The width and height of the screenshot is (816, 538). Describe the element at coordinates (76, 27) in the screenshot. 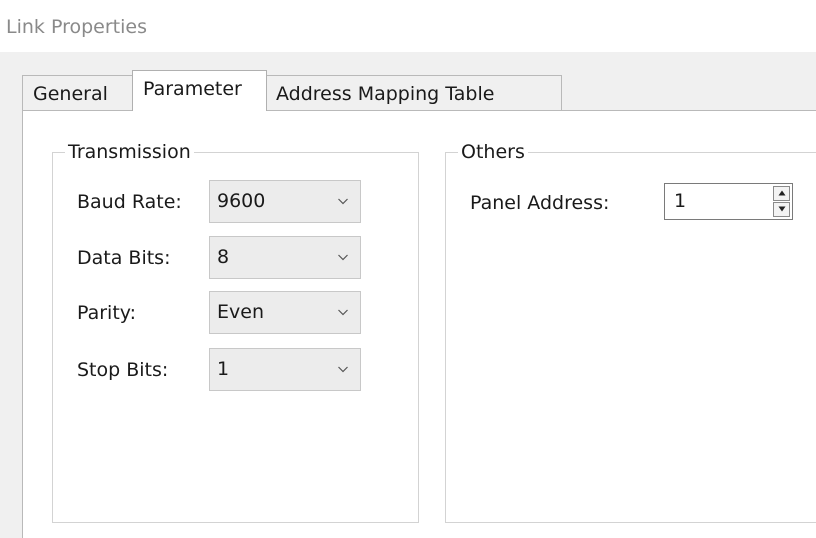

I see `window-title: Link Properties` at that location.